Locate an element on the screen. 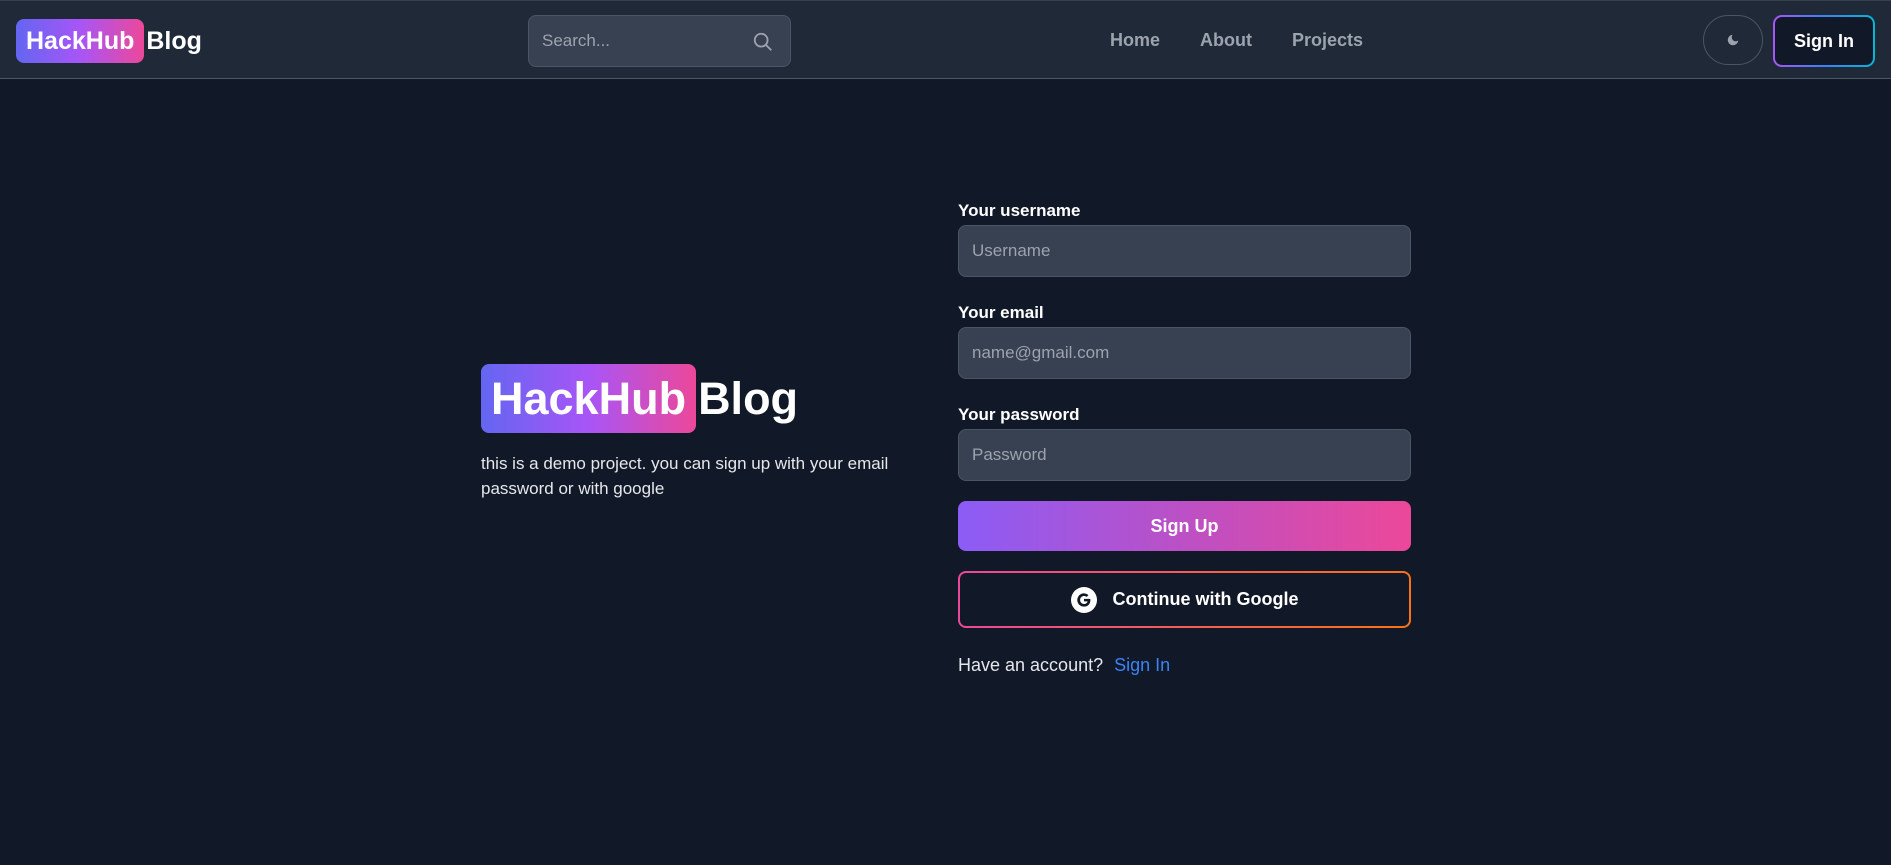 This screenshot has width=1891, height=865. search-box is located at coordinates (659, 41).